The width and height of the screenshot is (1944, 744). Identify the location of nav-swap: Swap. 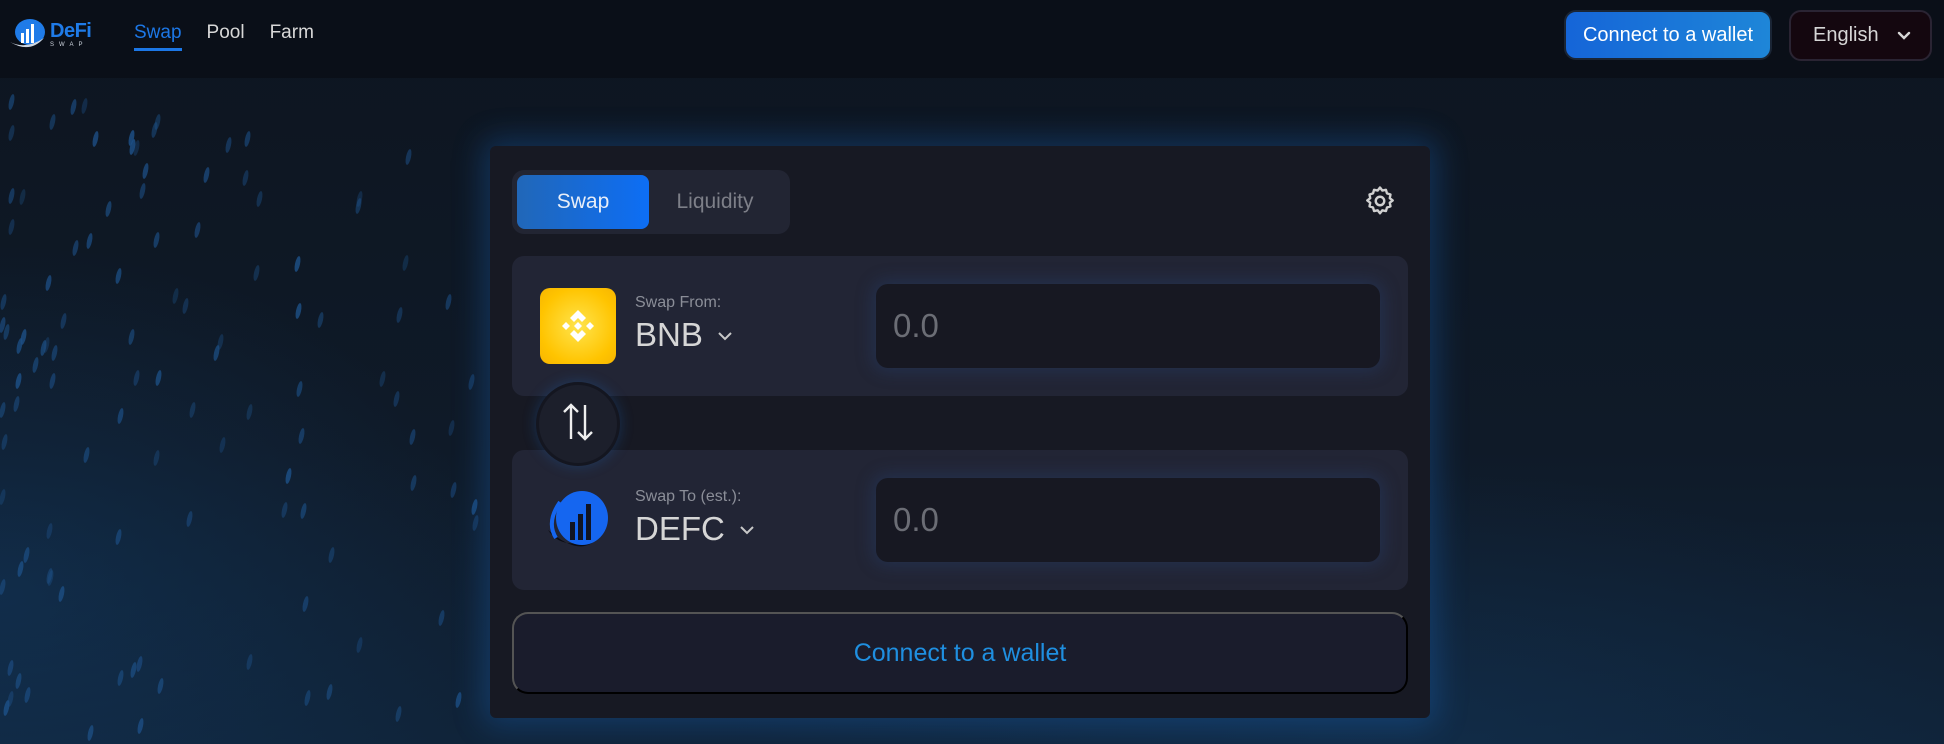
(158, 36).